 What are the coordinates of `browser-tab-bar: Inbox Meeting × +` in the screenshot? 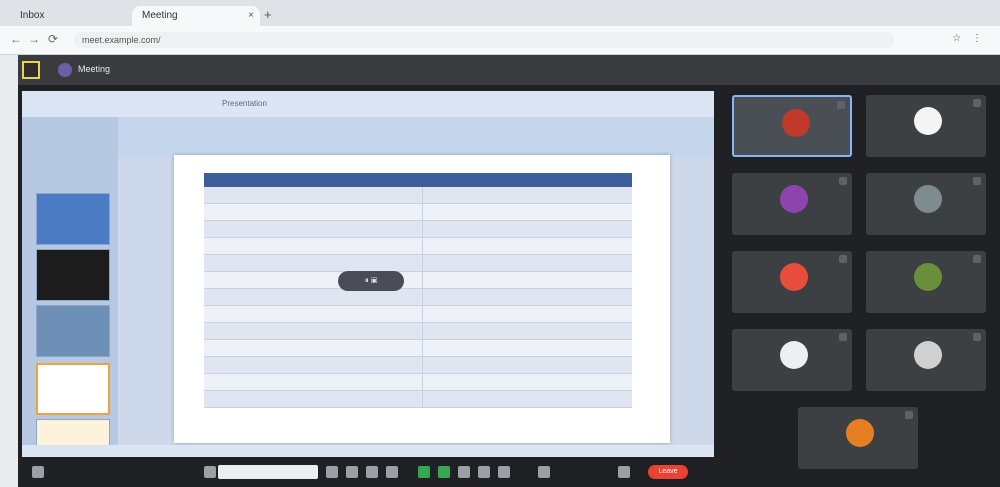 It's located at (500, 13).